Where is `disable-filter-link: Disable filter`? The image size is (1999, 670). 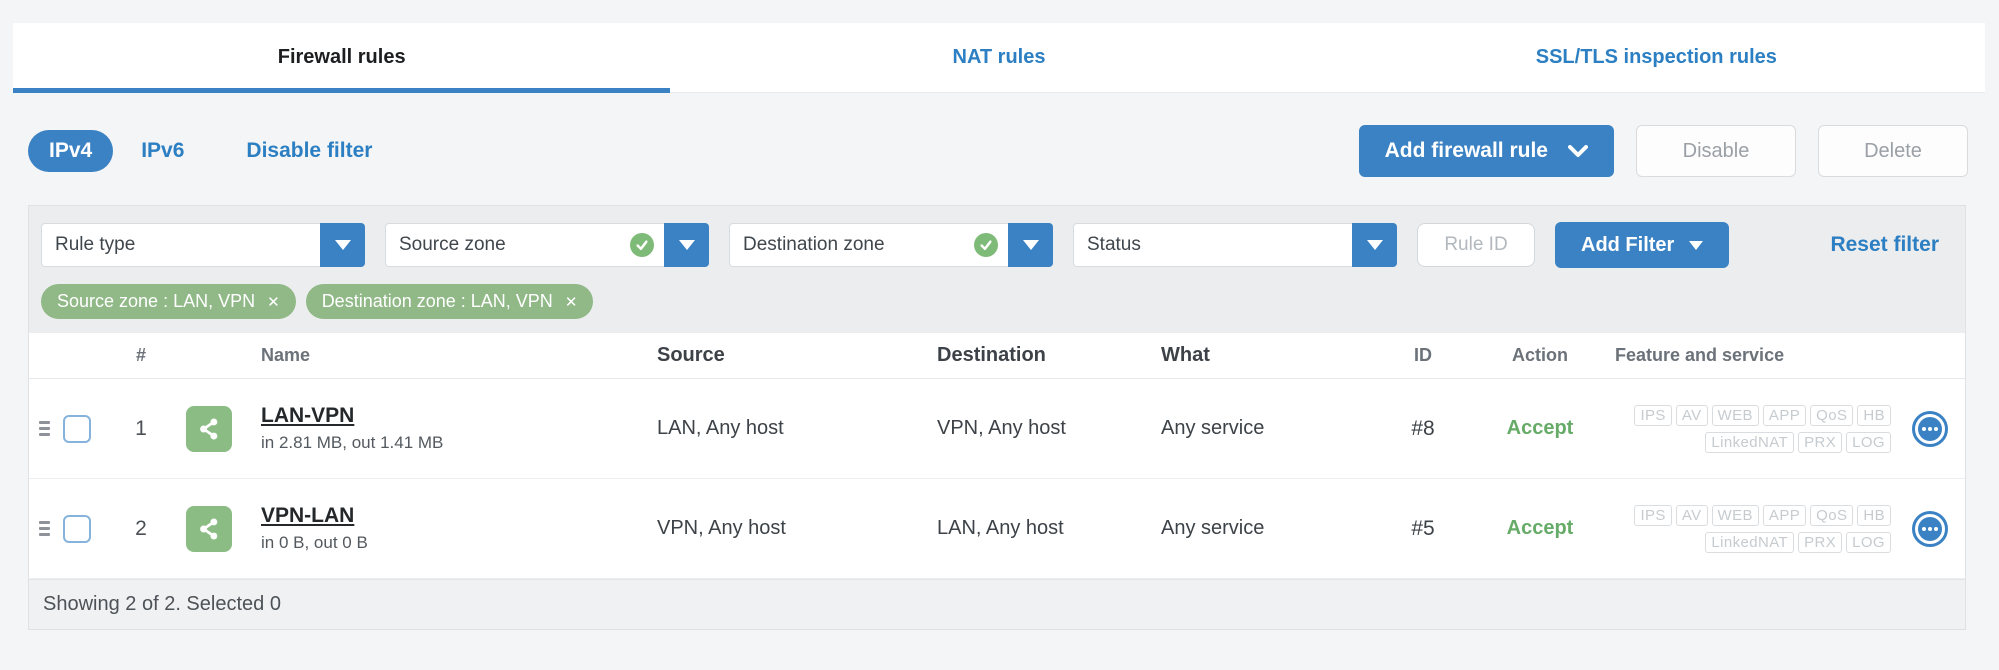
disable-filter-link: Disable filter is located at coordinates (309, 151).